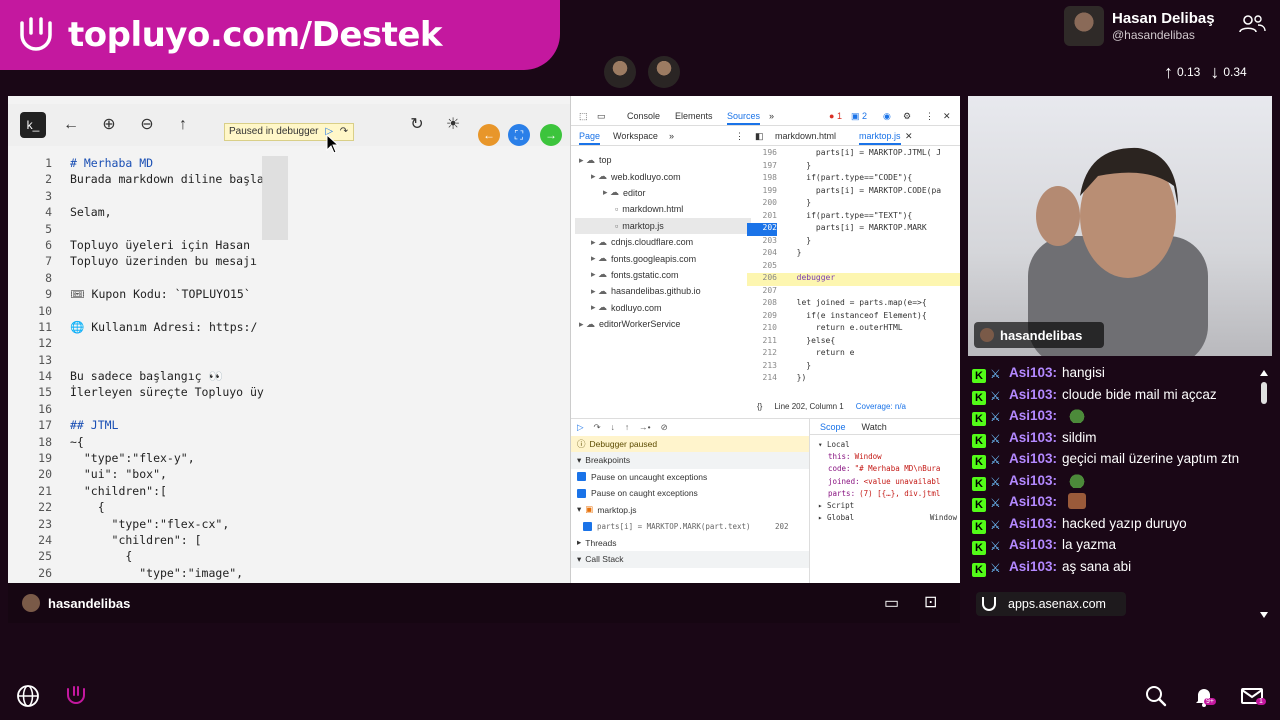  What do you see at coordinates (853, 279) in the screenshot?
I see `source-line: 206 debugger` at bounding box center [853, 279].